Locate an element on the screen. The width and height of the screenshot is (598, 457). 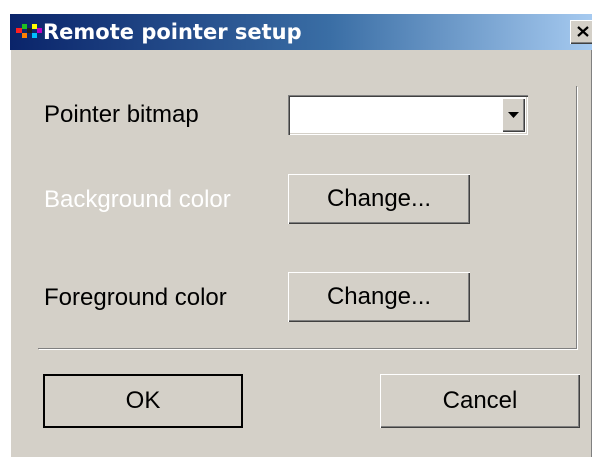
background-color-label: Background color is located at coordinates (137, 199).